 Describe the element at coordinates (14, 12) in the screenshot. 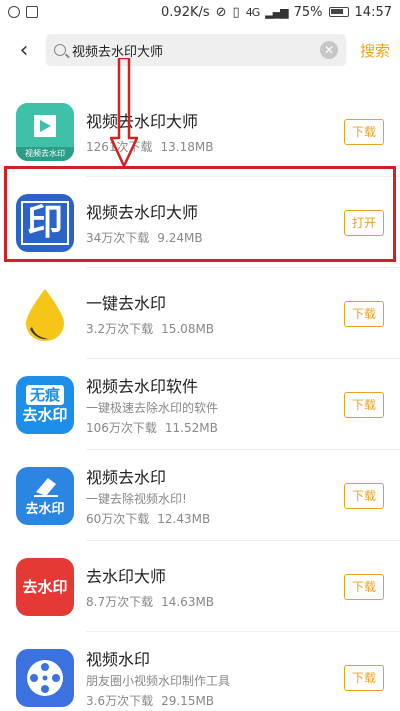

I see `notification-icon` at that location.